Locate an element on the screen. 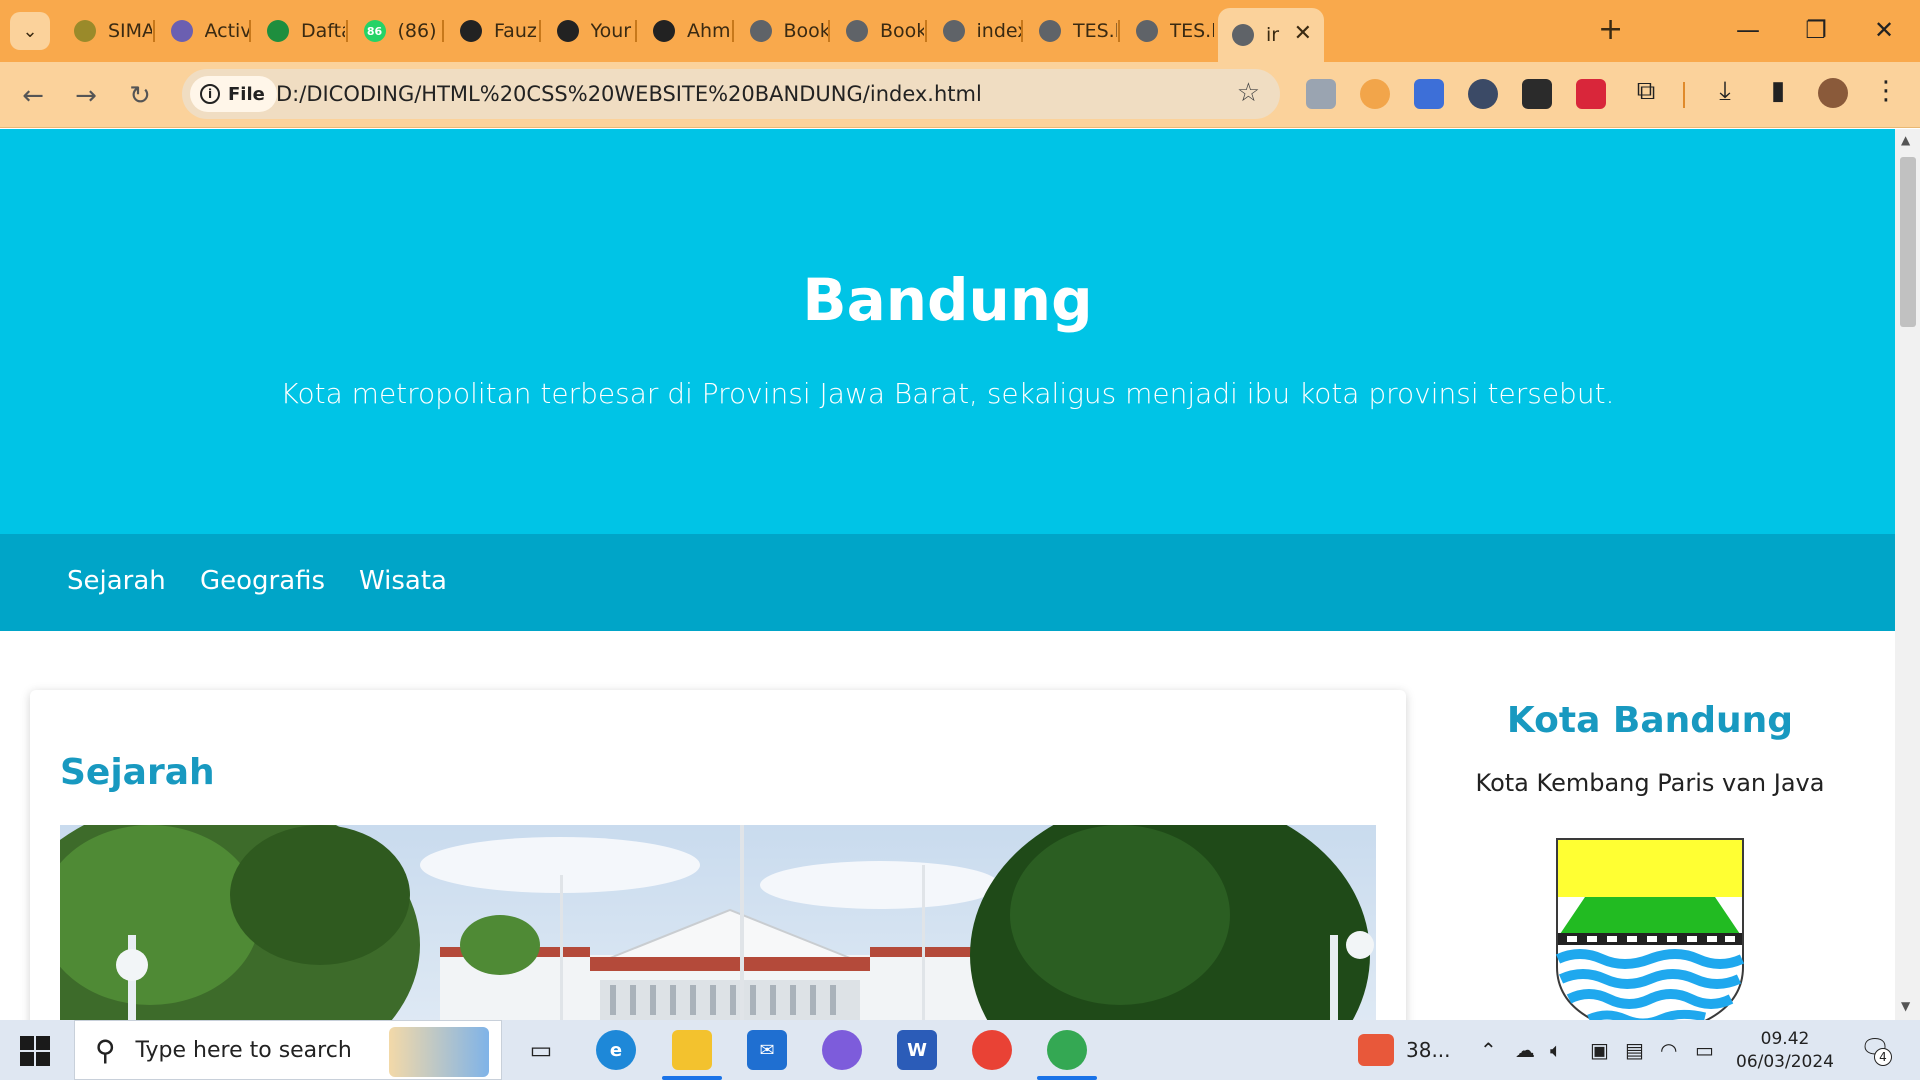 The image size is (1920, 1080). tab-title: Fauzar is located at coordinates (516, 31).